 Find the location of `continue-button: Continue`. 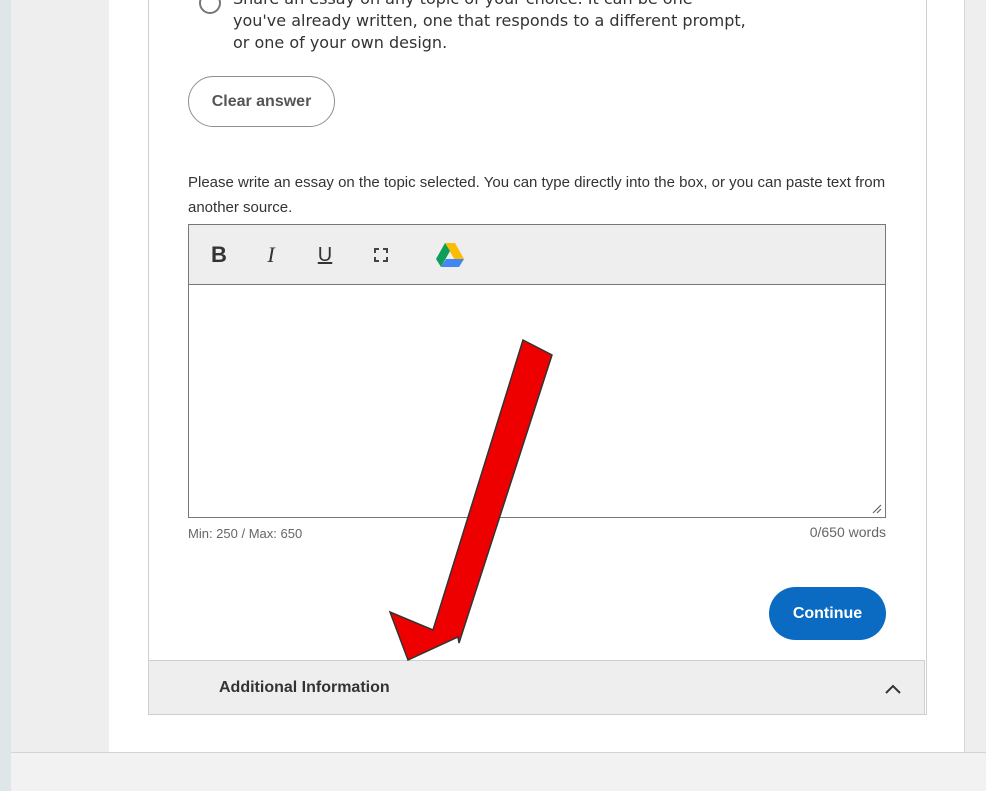

continue-button: Continue is located at coordinates (827, 613).